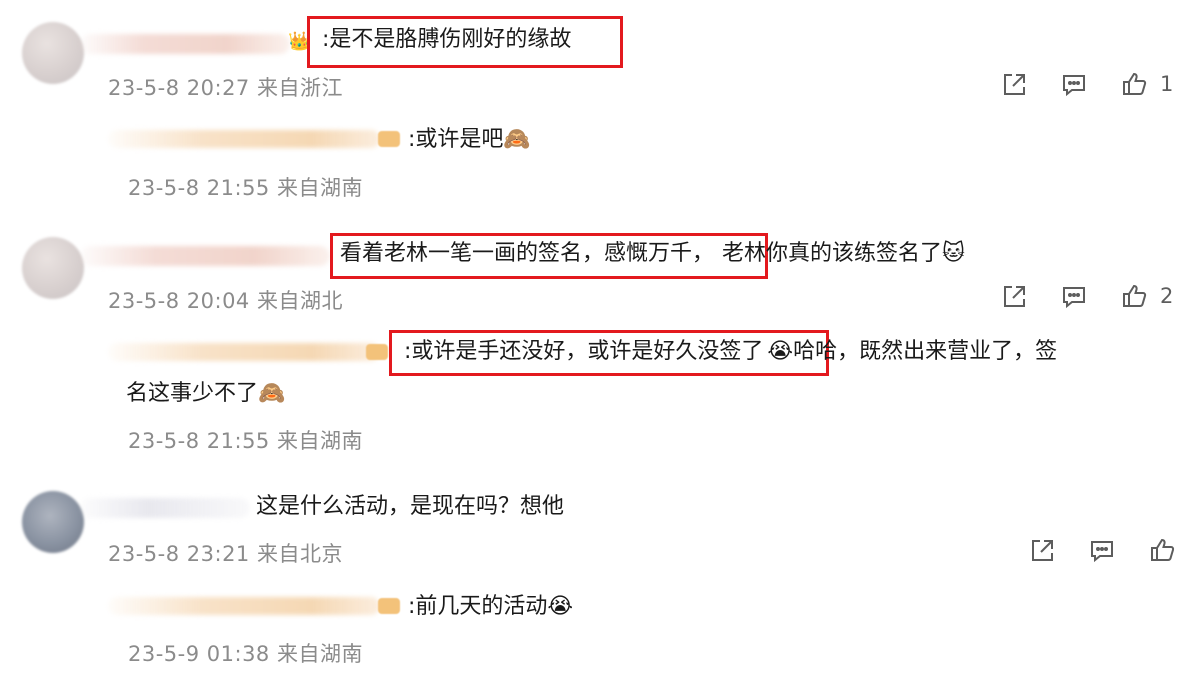 The height and width of the screenshot is (673, 1200). What do you see at coordinates (179, 554) in the screenshot?
I see `comment-time: 23-5-8 23:21` at bounding box center [179, 554].